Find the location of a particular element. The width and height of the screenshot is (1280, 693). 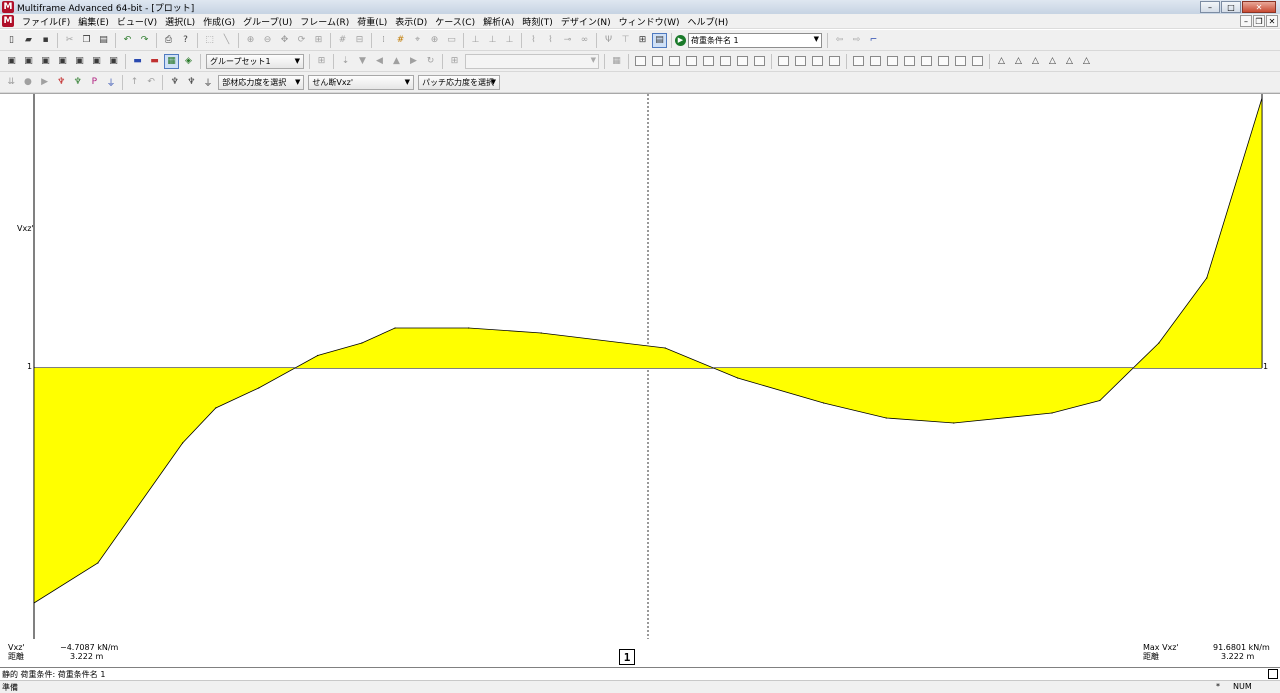

section-icon: ▬ is located at coordinates (137, 61).